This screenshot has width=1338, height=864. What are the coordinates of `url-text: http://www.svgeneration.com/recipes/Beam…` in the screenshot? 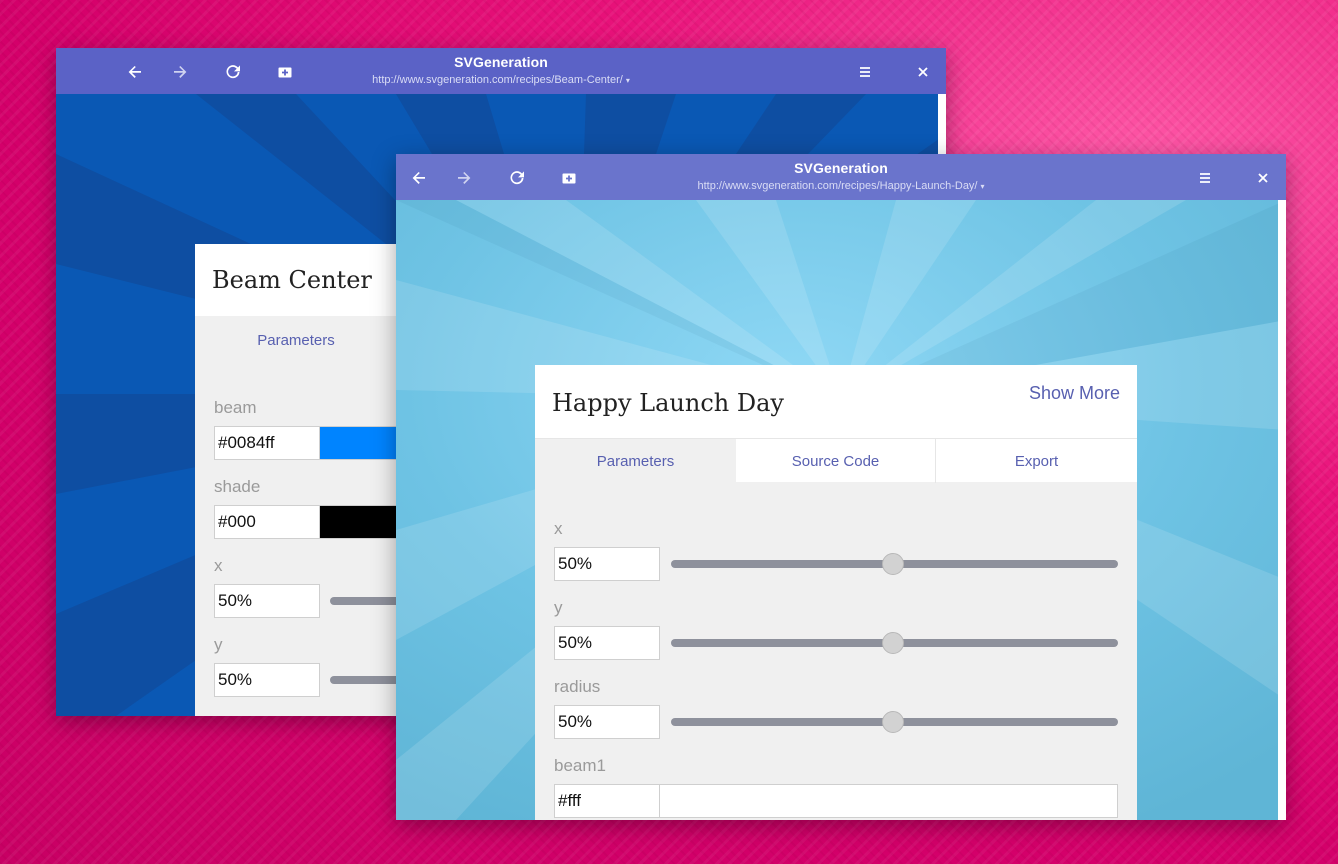 It's located at (497, 80).